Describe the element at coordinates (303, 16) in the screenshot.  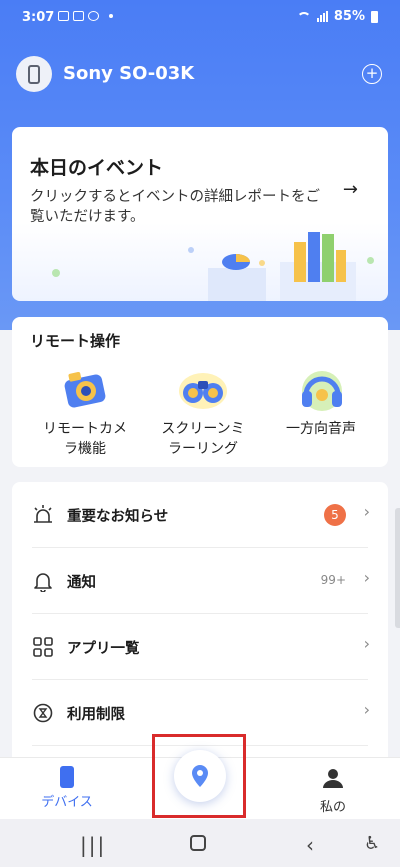
I see `wifi-icon` at that location.